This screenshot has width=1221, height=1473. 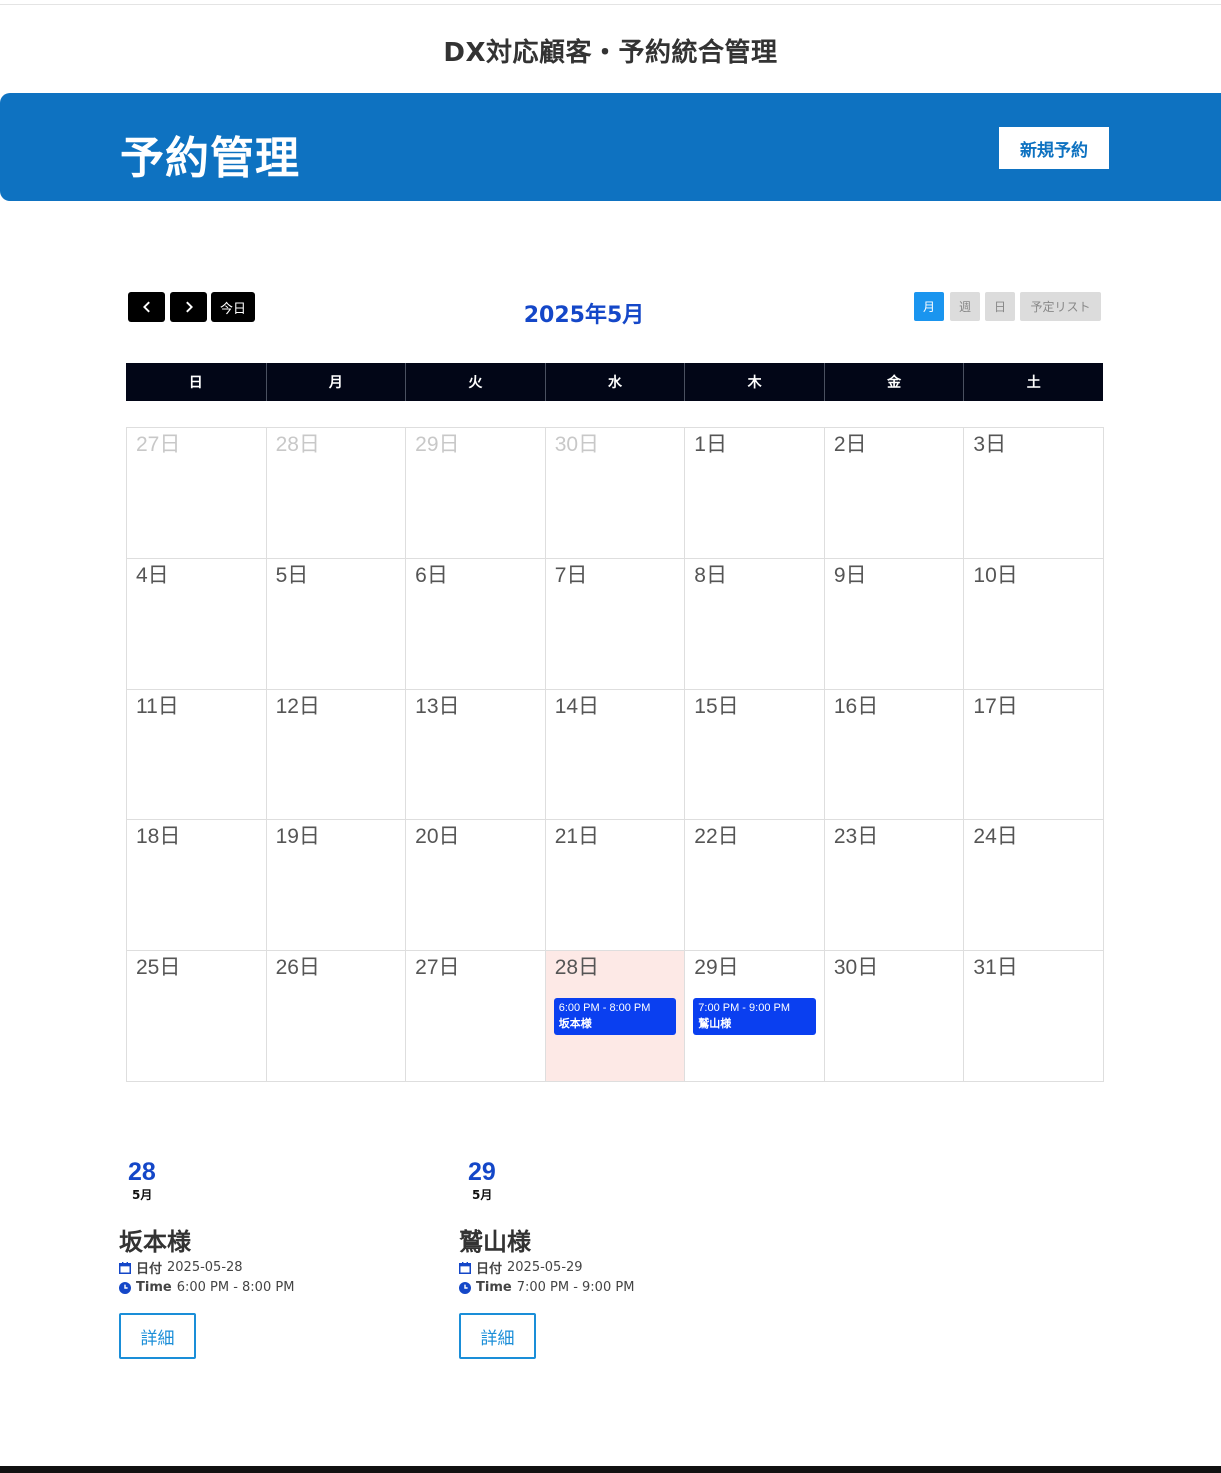 I want to click on day-number: 22日, so click(x=716, y=837).